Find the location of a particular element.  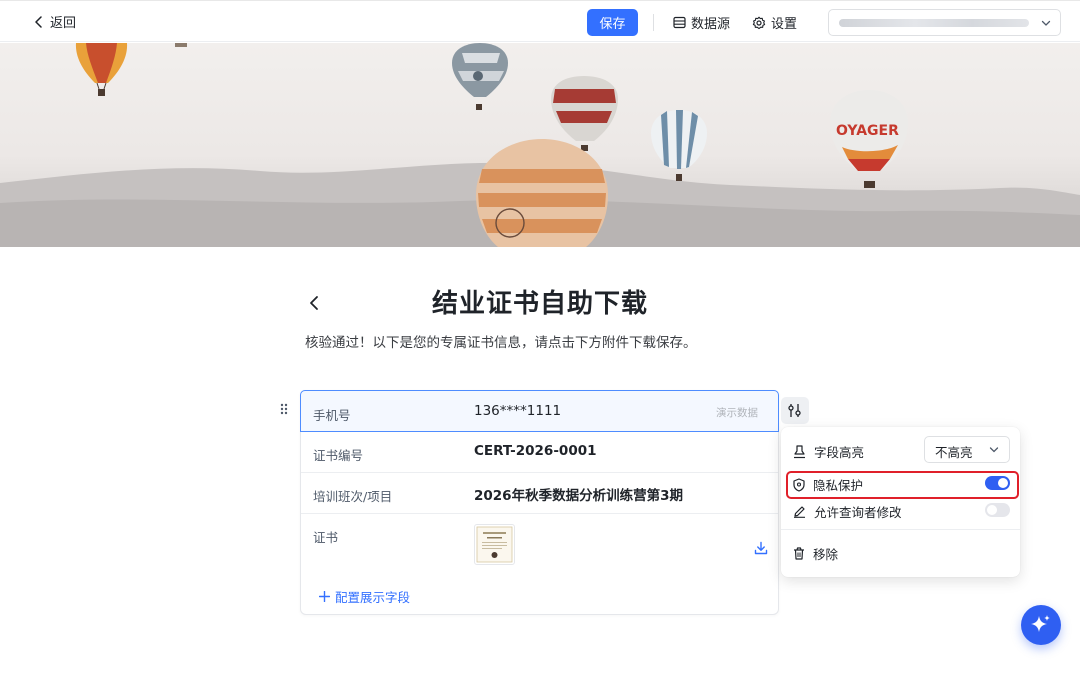

sparkle-icon is located at coordinates (1040, 623).